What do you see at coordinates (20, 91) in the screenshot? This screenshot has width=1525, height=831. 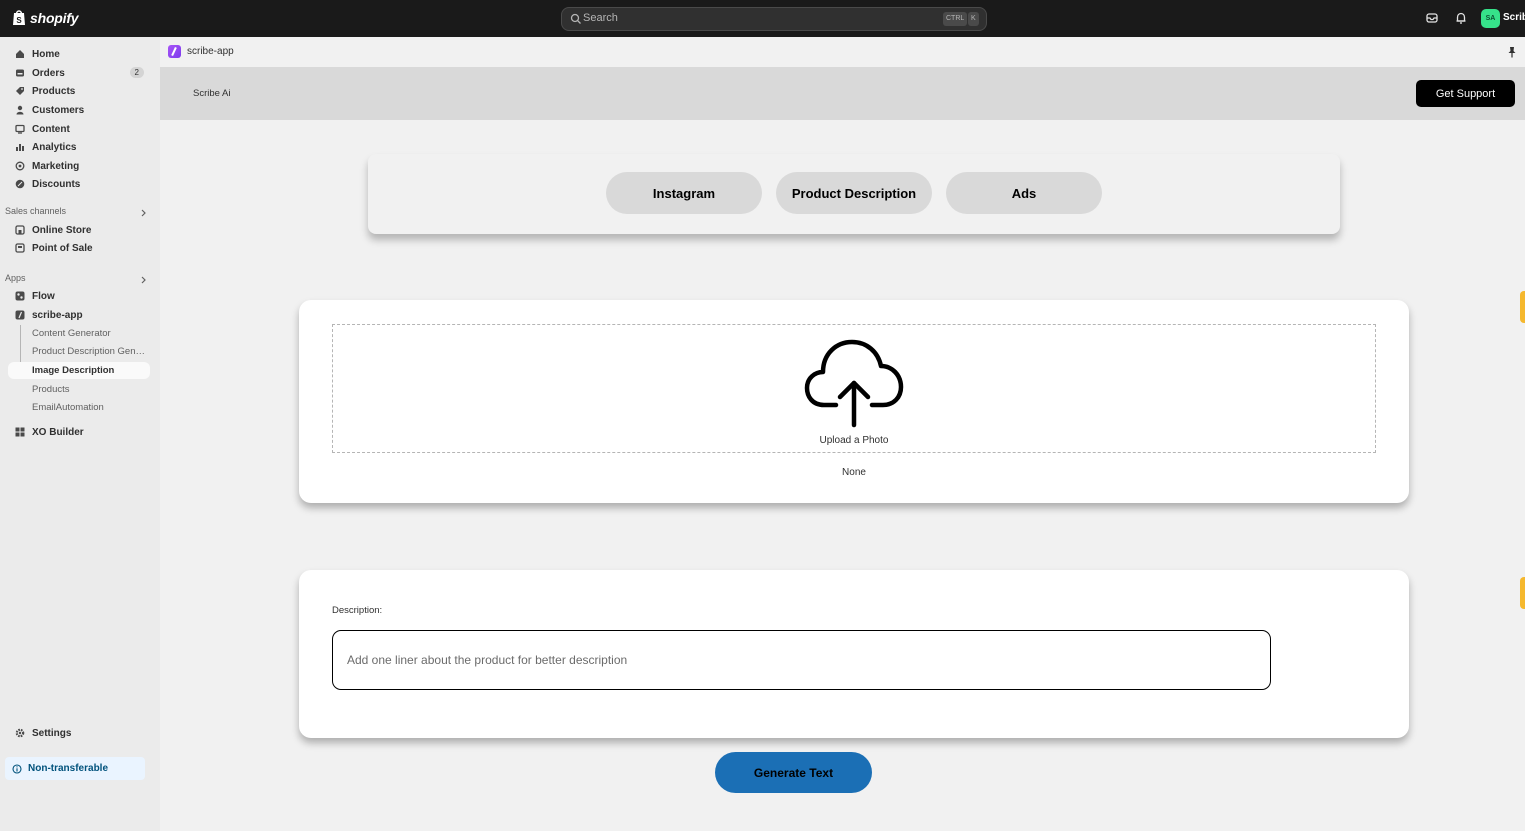 I see `tag-icon` at bounding box center [20, 91].